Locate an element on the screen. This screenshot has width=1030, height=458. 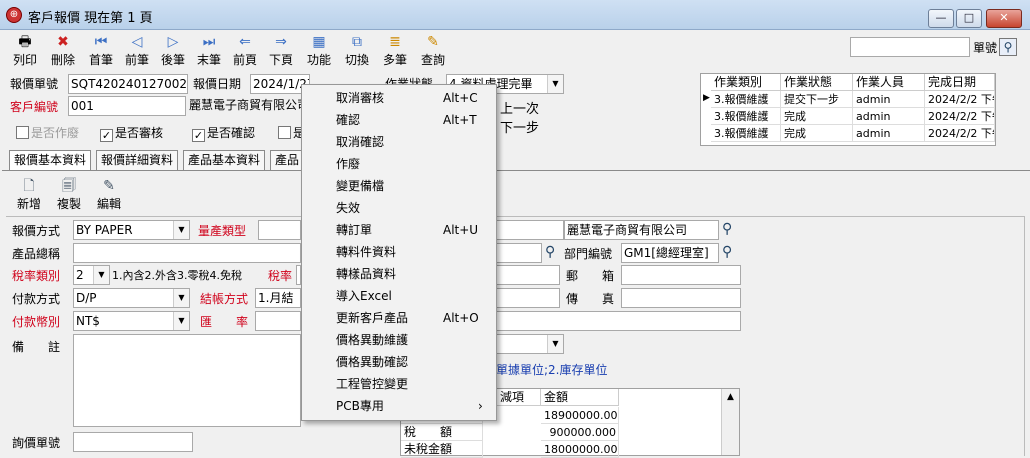
tab-product: 產品 is located at coordinates (287, 160).